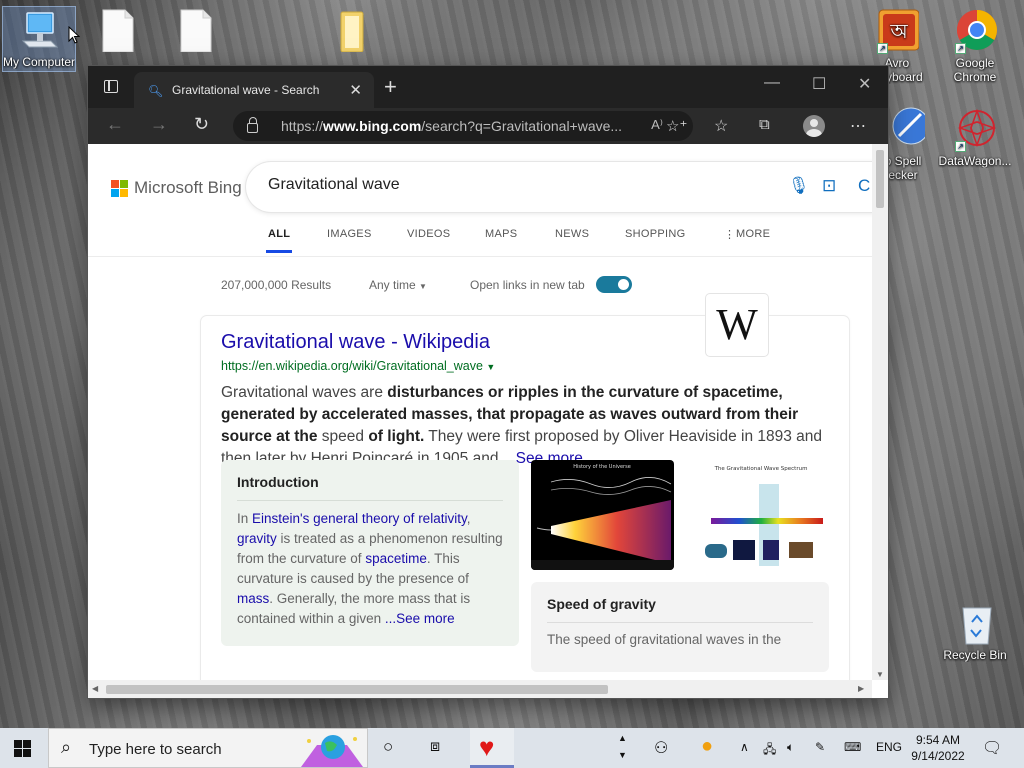 The height and width of the screenshot is (768, 1024). What do you see at coordinates (279, 251) in the screenshot?
I see `active-tab-indicator` at bounding box center [279, 251].